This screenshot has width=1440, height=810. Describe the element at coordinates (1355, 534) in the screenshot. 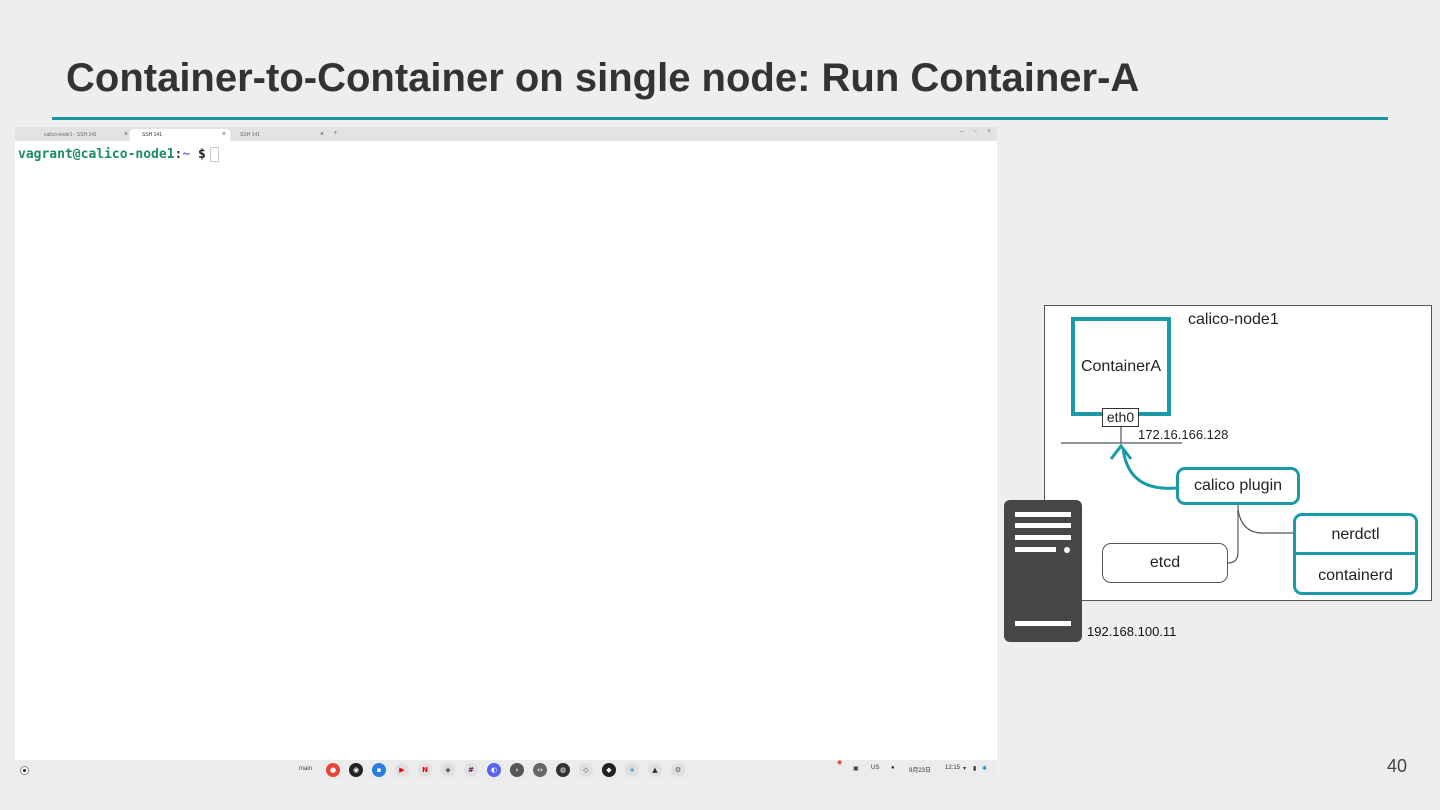

I see `nerdctl-label: nerdctl` at that location.